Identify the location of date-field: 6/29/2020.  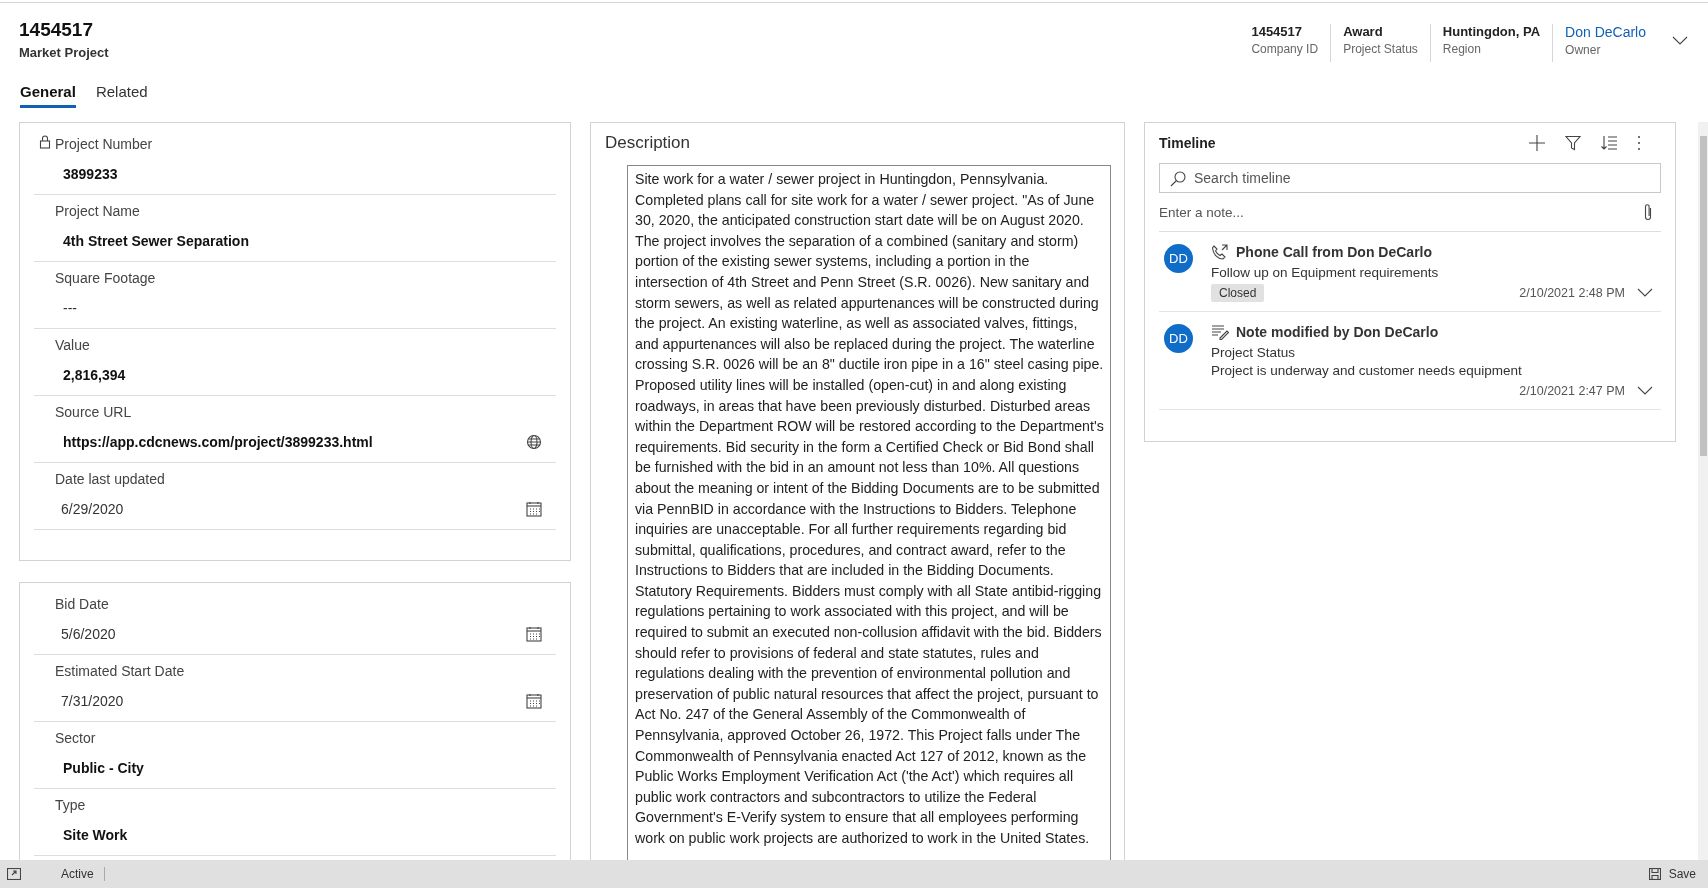
(92, 509).